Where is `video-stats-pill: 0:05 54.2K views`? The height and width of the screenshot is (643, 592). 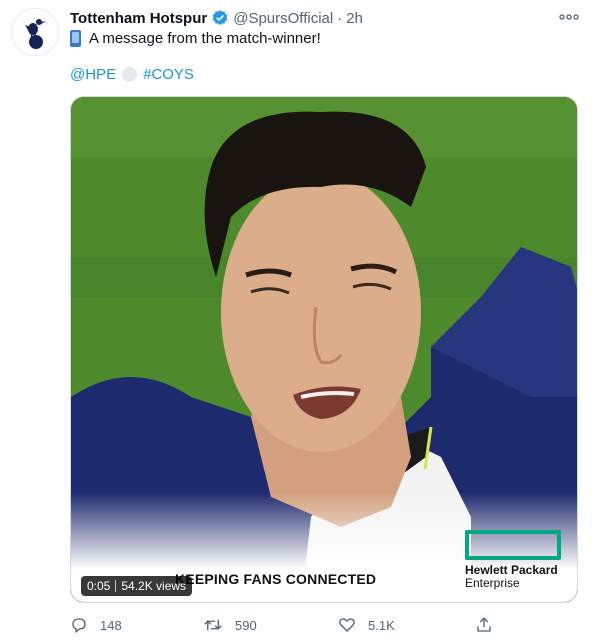
video-stats-pill: 0:05 54.2K views is located at coordinates (137, 586).